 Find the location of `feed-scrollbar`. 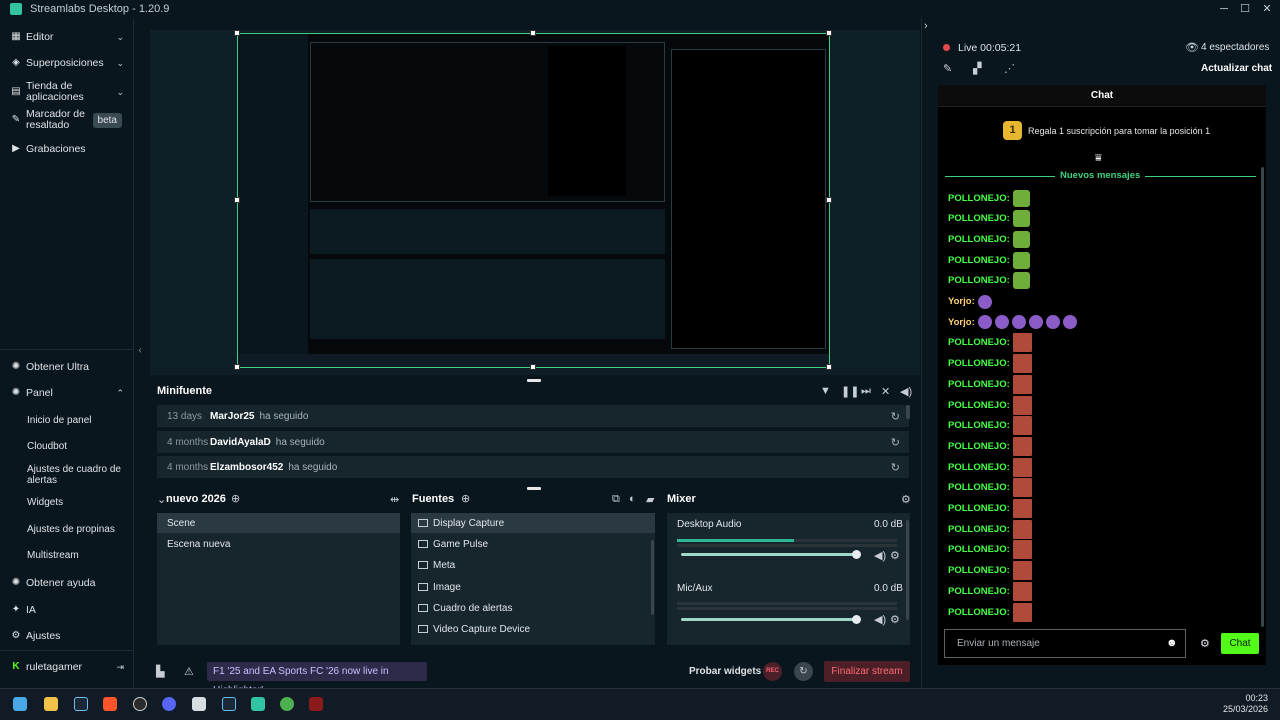

feed-scrollbar is located at coordinates (908, 412).